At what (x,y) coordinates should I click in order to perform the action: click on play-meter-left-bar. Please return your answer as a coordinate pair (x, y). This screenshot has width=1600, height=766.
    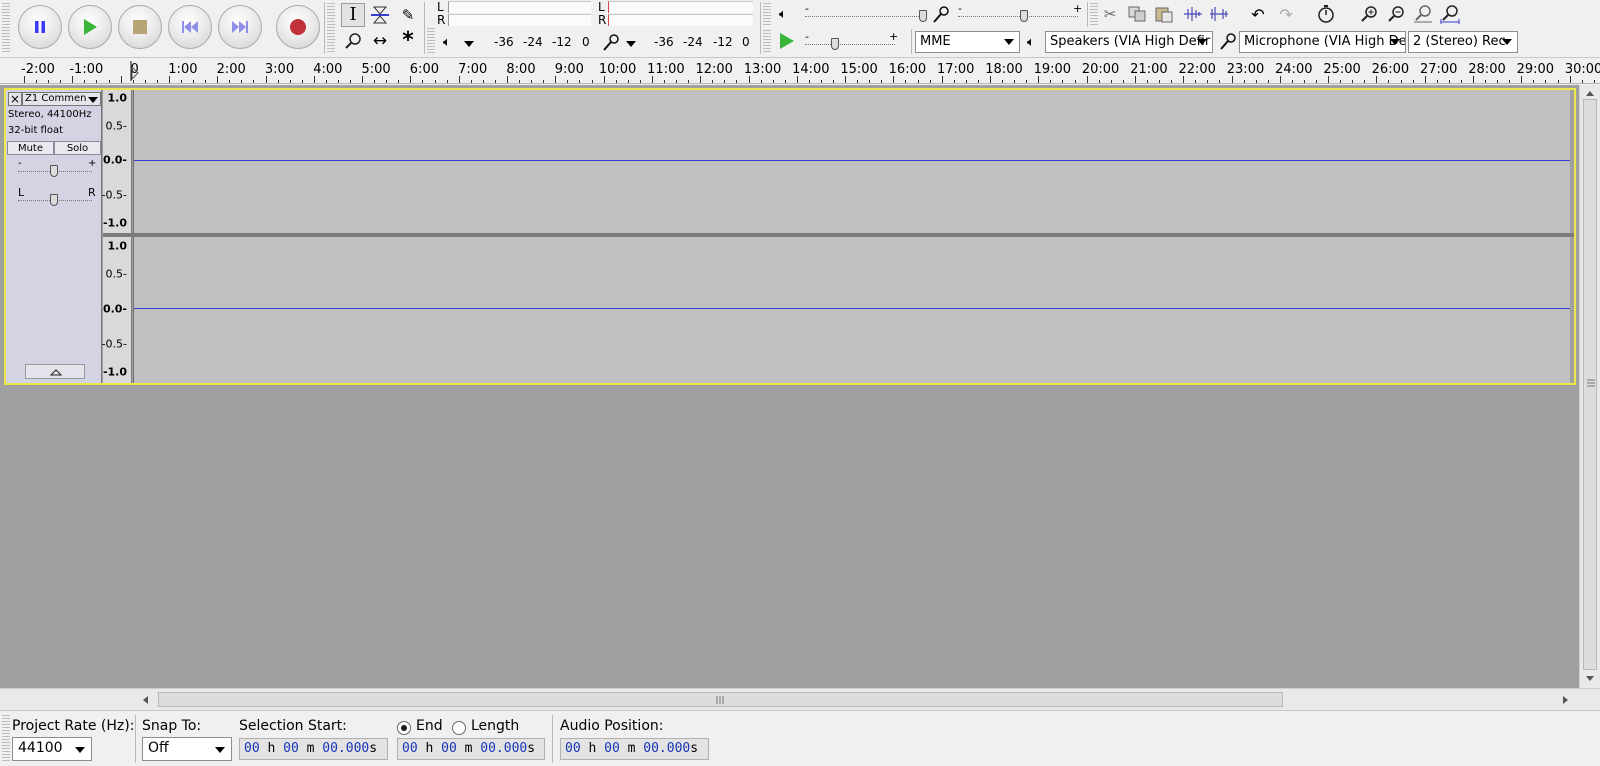
    Looking at the image, I should click on (519, 7).